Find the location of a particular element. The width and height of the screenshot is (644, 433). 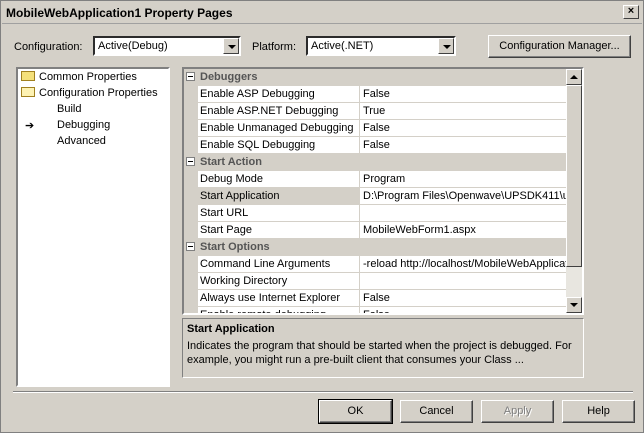

configuration-dropdown: Active(Debug) is located at coordinates (167, 46).